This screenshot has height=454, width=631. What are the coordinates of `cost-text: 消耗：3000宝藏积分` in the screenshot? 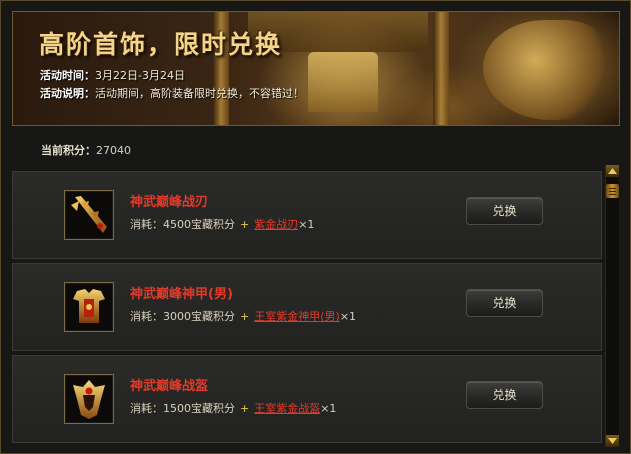 It's located at (182, 316).